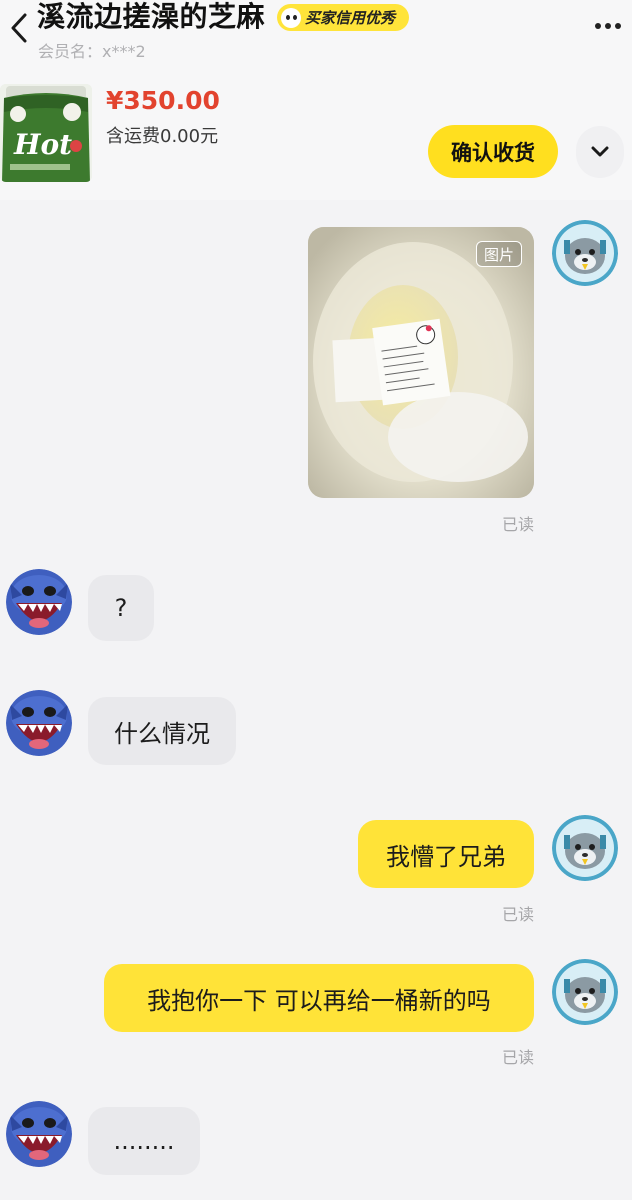 The image size is (632, 1200). I want to click on back-button, so click(19, 28).